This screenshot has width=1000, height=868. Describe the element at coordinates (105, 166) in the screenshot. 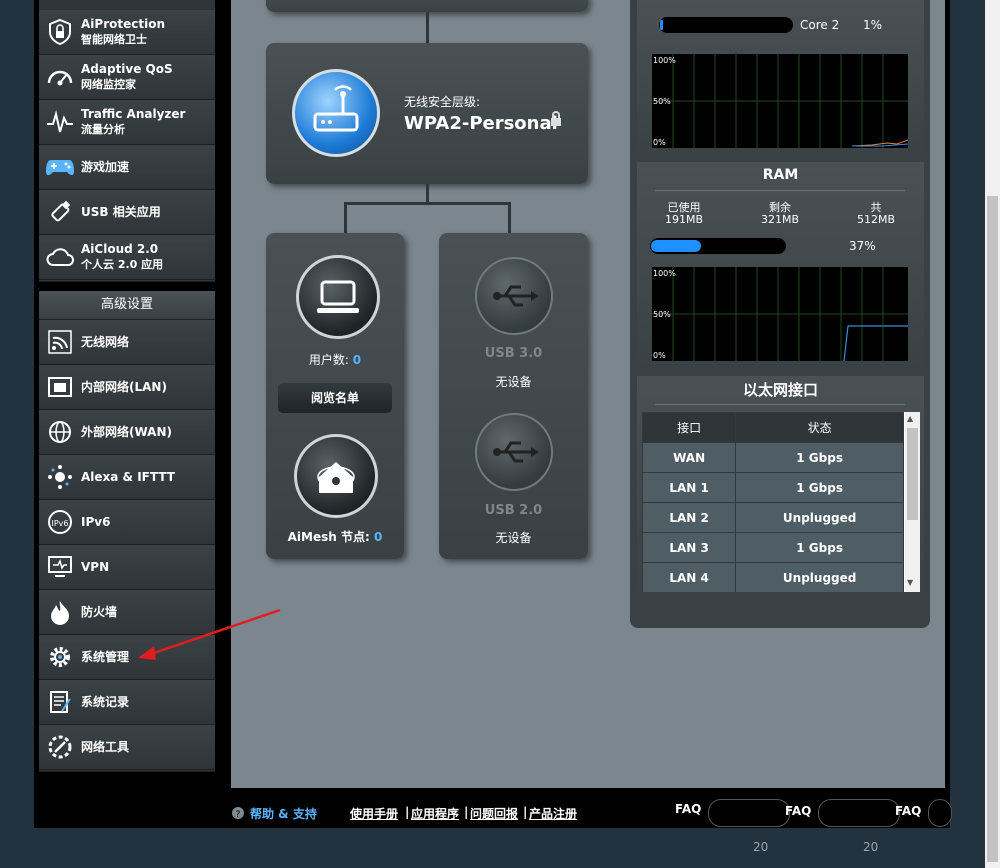

I see `sidebar-item-label: 游戏加速` at that location.